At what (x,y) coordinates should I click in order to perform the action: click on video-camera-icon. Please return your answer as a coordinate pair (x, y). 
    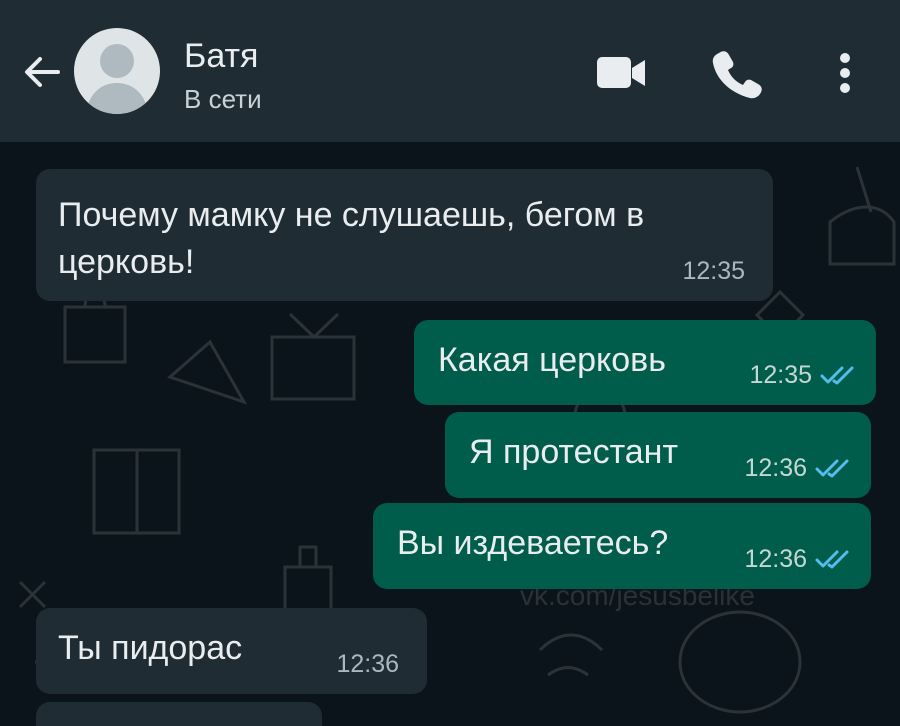
    Looking at the image, I should click on (620, 73).